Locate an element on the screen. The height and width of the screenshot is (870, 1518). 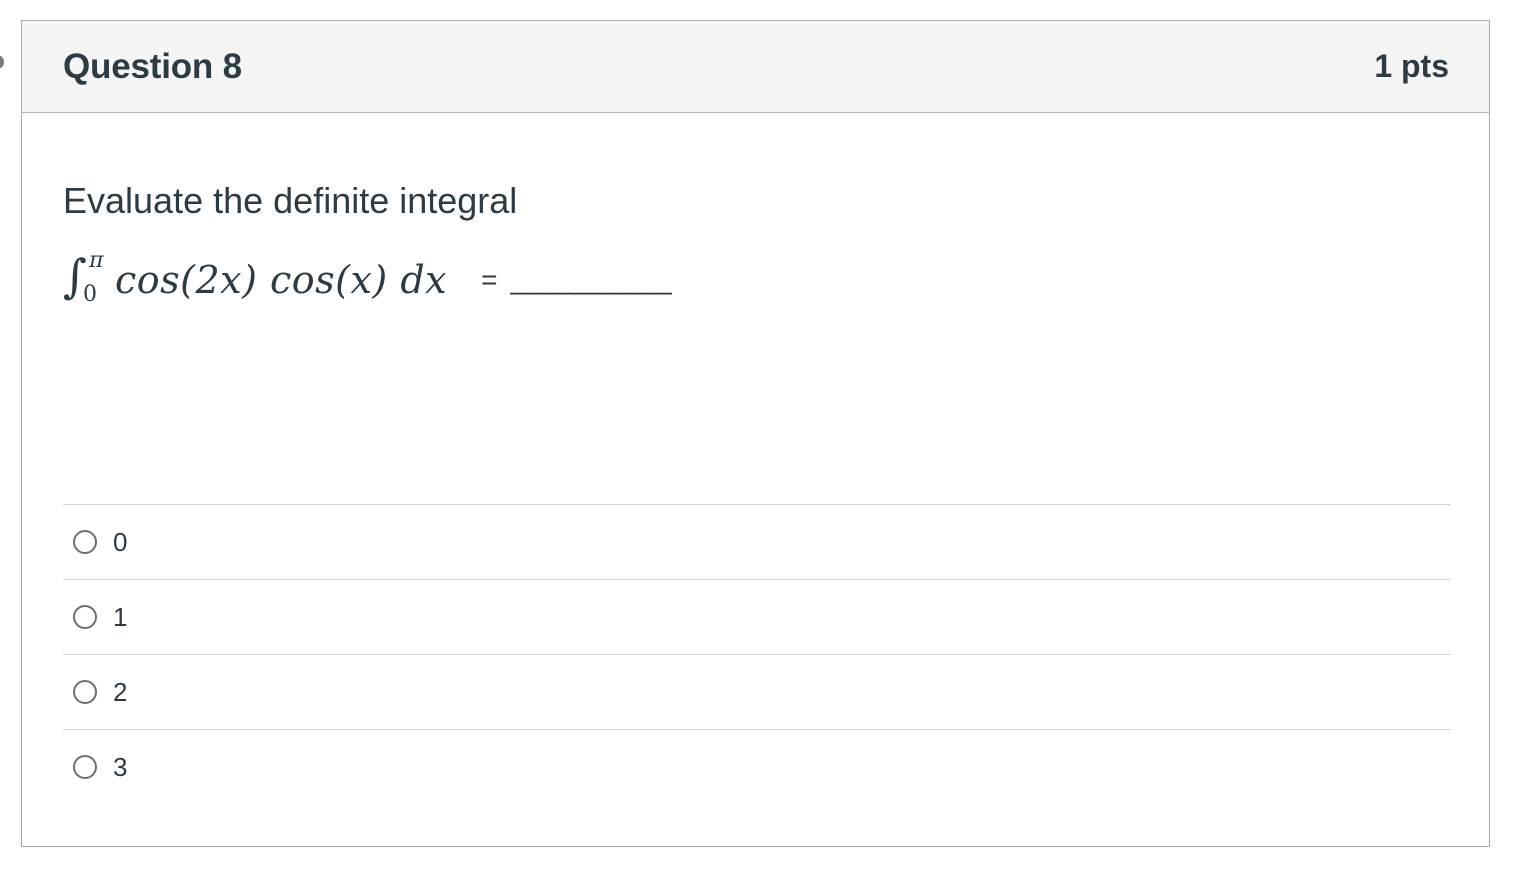
answer-option-0: 0 is located at coordinates (757, 541).